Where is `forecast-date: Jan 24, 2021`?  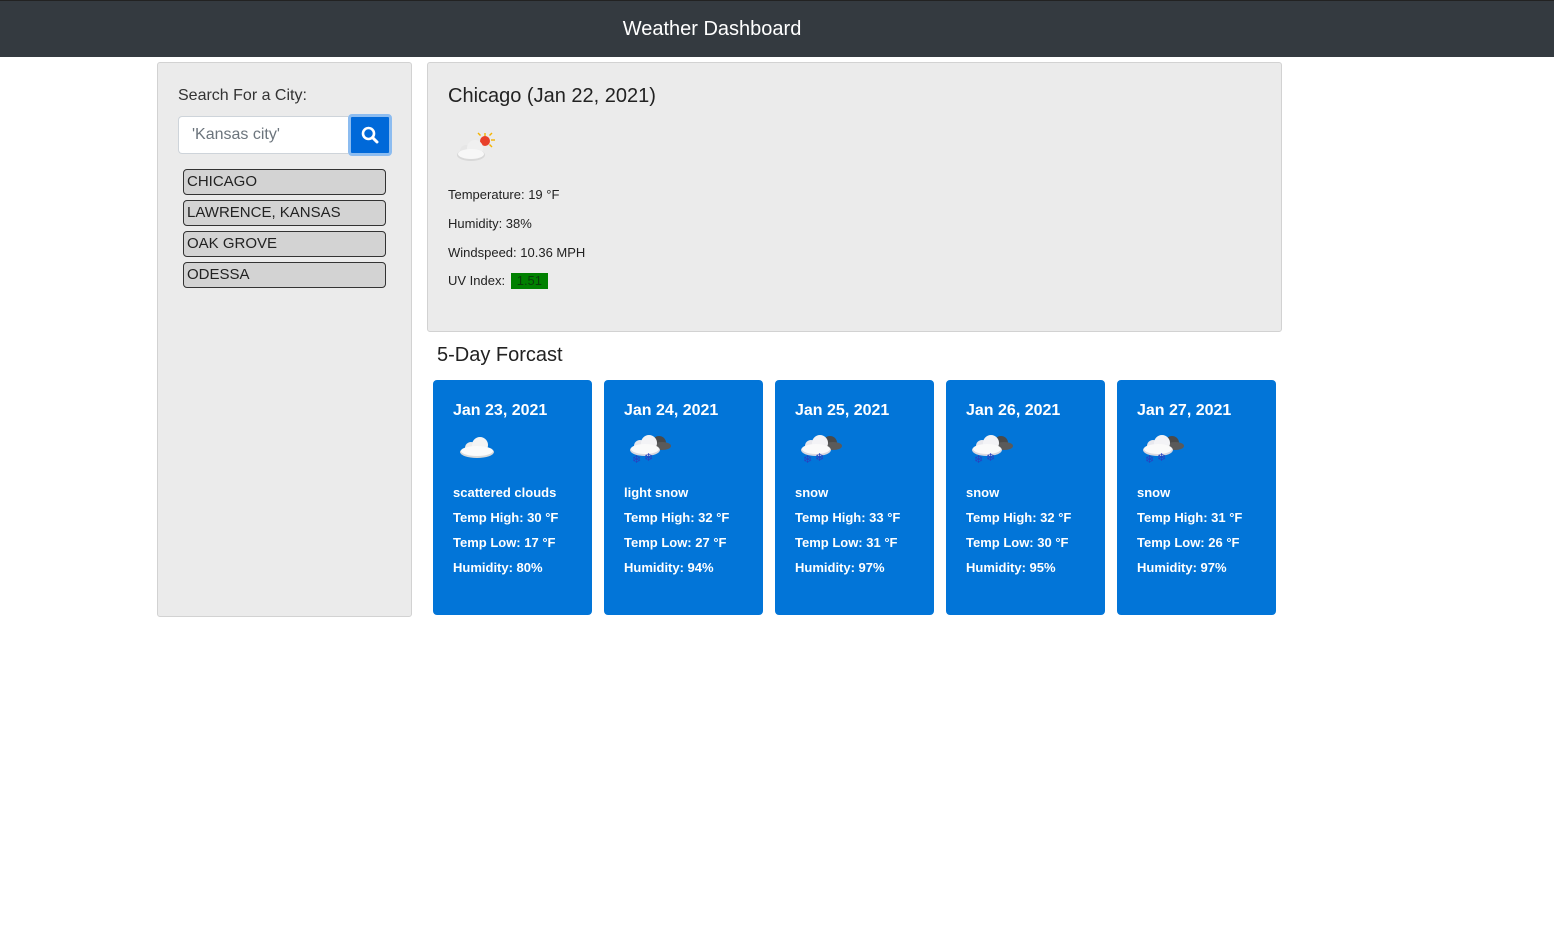 forecast-date: Jan 24, 2021 is located at coordinates (671, 410).